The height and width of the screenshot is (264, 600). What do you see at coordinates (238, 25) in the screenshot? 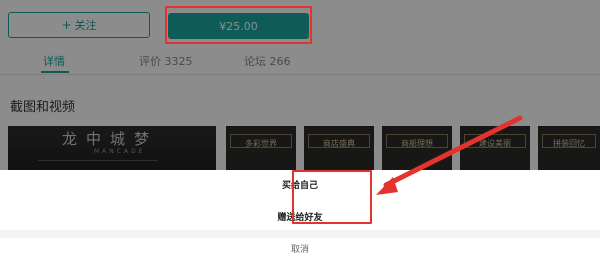
I see `price-highlight-box` at bounding box center [238, 25].